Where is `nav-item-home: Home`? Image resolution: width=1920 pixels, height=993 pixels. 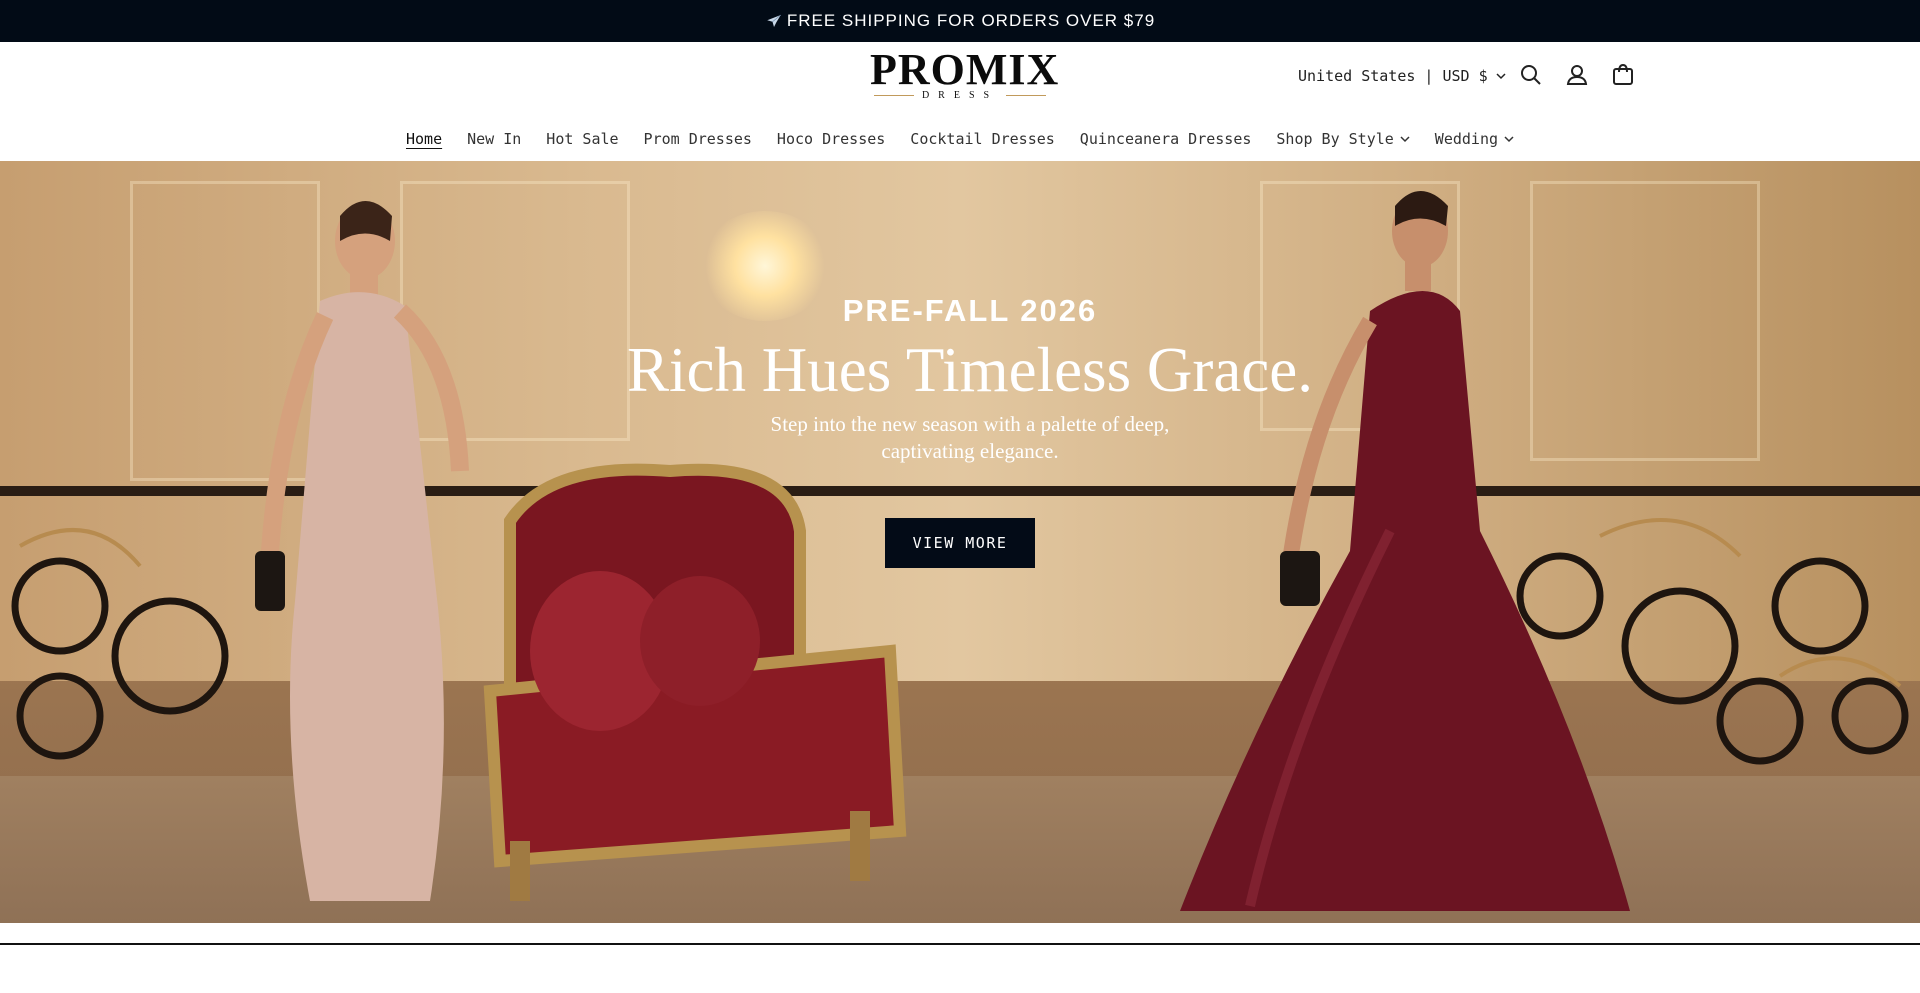 nav-item-home: Home is located at coordinates (423, 139).